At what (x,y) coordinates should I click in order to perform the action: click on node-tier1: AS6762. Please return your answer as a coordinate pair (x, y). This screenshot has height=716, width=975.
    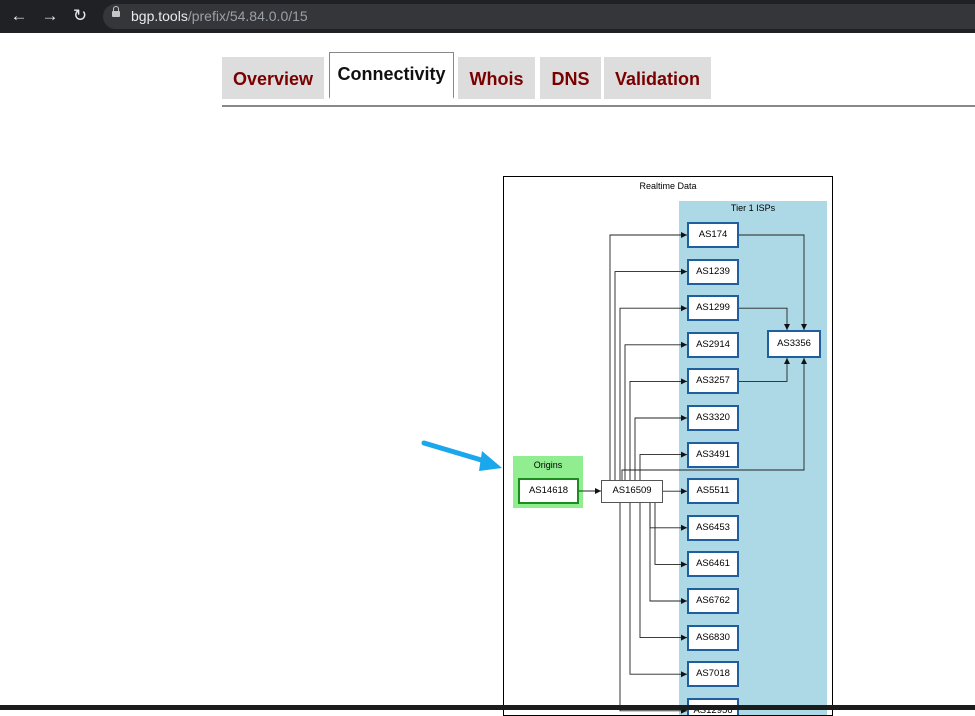
    Looking at the image, I should click on (713, 601).